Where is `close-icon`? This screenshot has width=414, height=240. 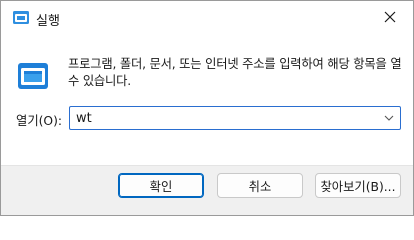 close-icon is located at coordinates (390, 18).